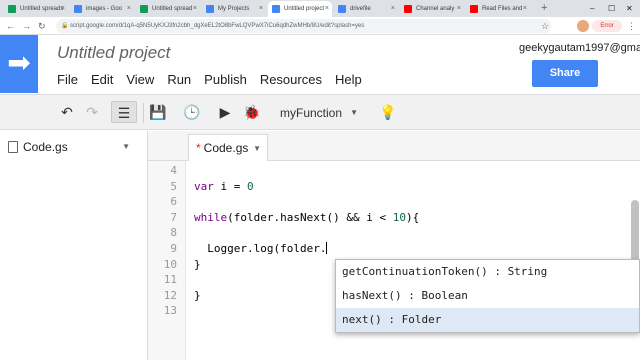 The image size is (640, 360). What do you see at coordinates (173, 217) in the screenshot?
I see `line-number: 7` at bounding box center [173, 217].